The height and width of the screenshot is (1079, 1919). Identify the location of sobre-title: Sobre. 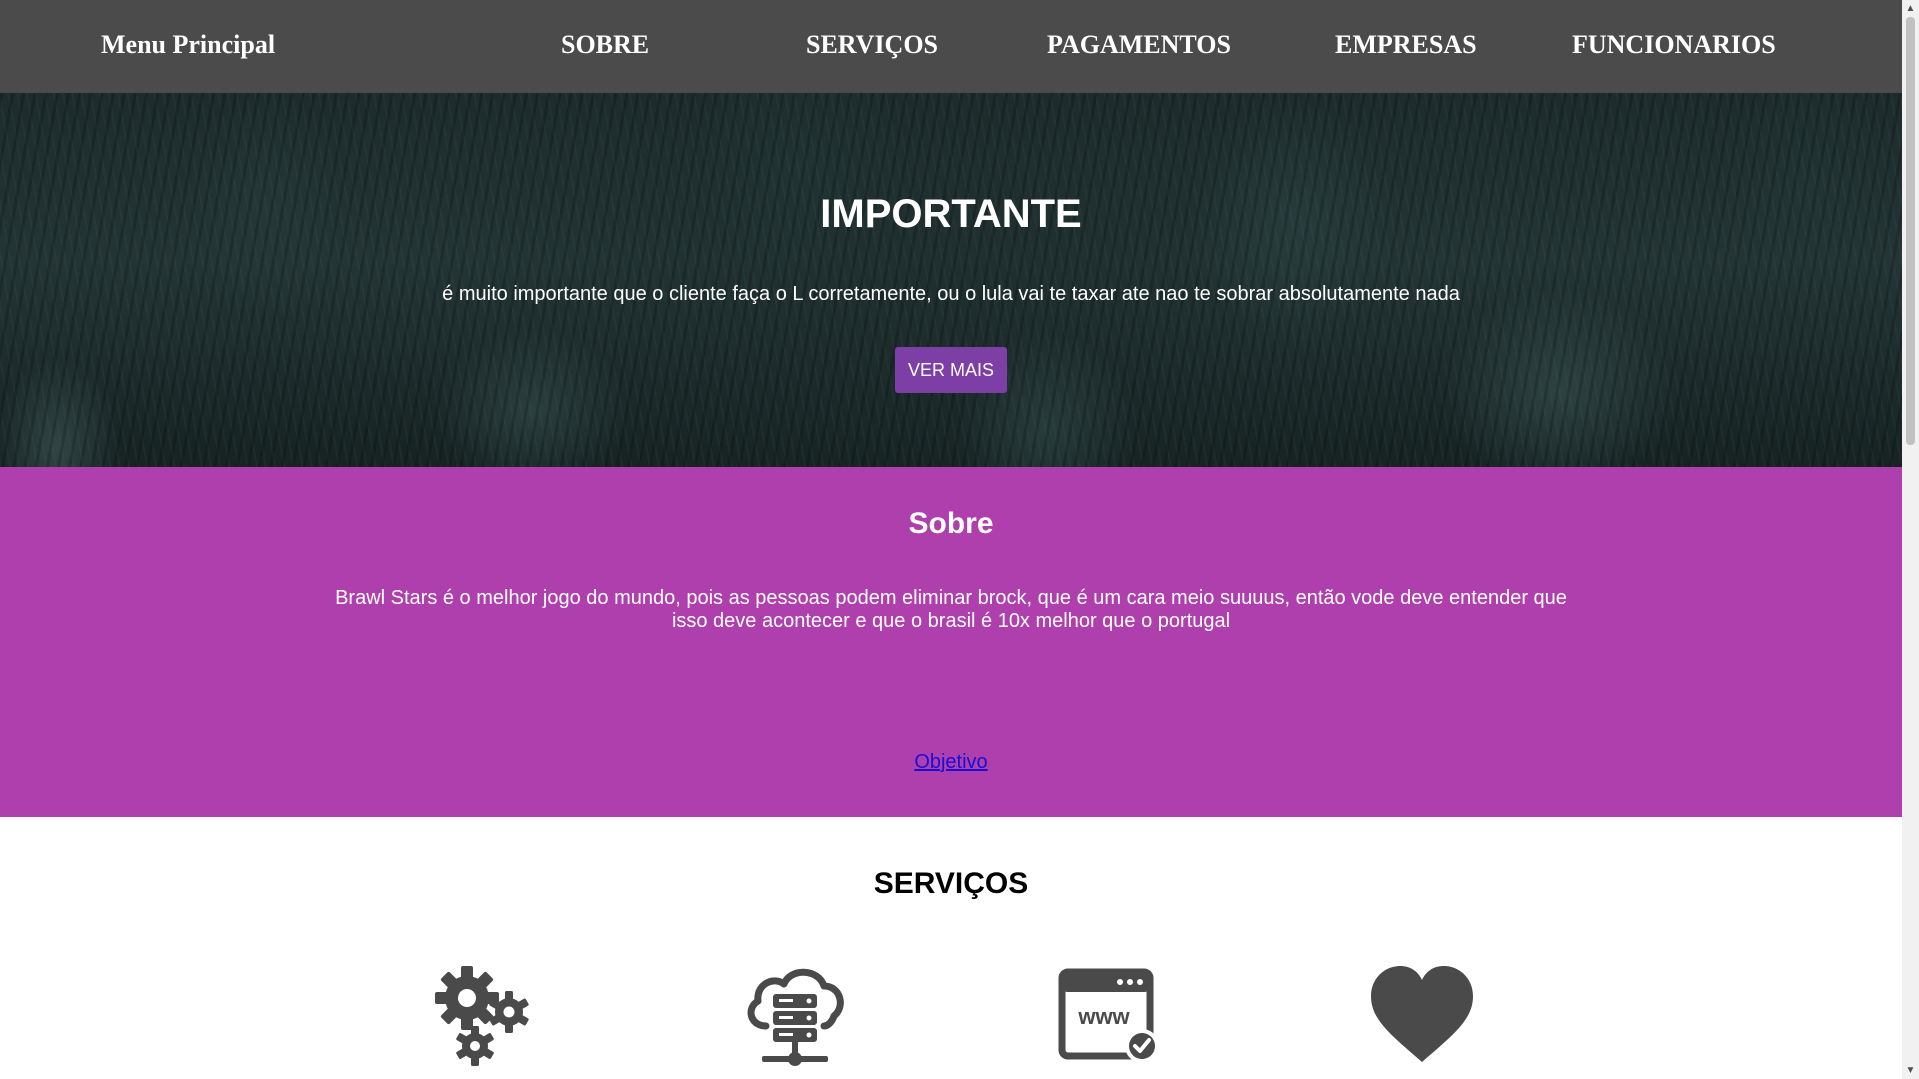
(951, 523).